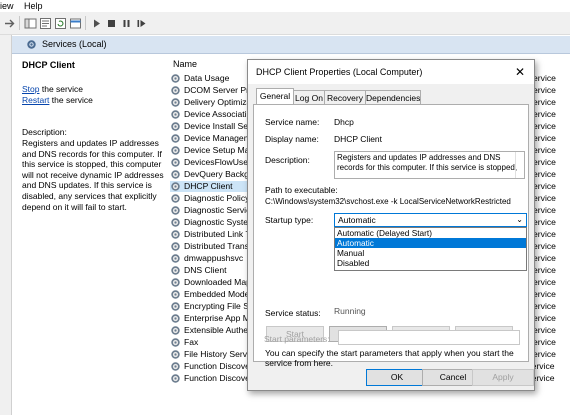  What do you see at coordinates (45, 23) in the screenshot?
I see `properties-icon` at bounding box center [45, 23].